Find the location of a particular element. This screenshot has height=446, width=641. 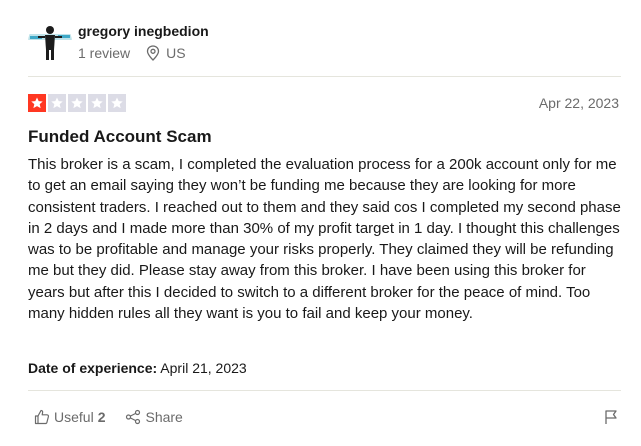

share-icon is located at coordinates (133, 417).